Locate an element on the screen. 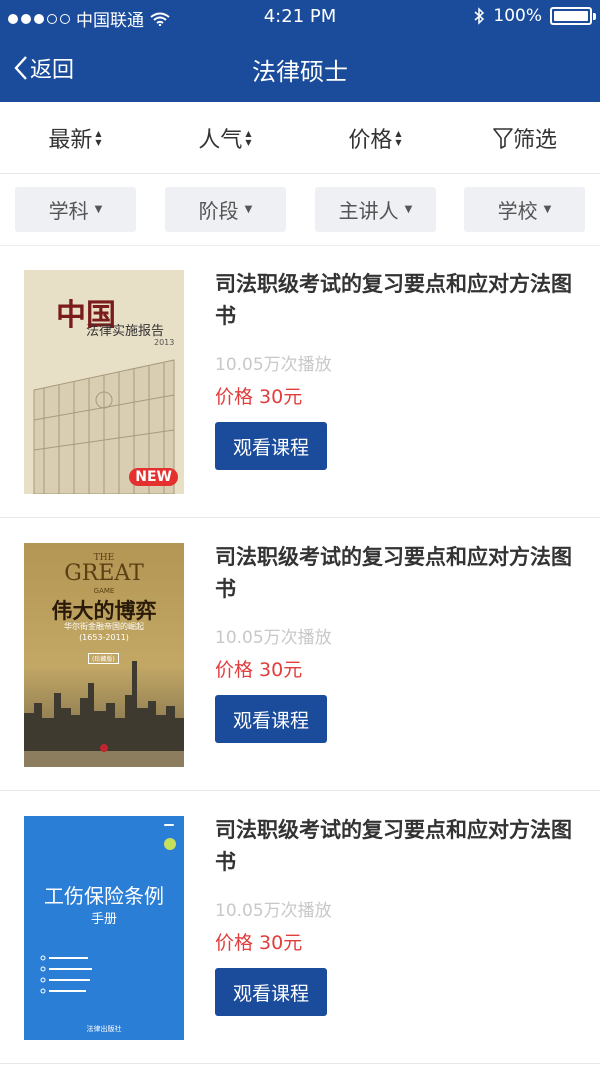 The image size is (600, 1067). cover-year: 2013 is located at coordinates (164, 342).